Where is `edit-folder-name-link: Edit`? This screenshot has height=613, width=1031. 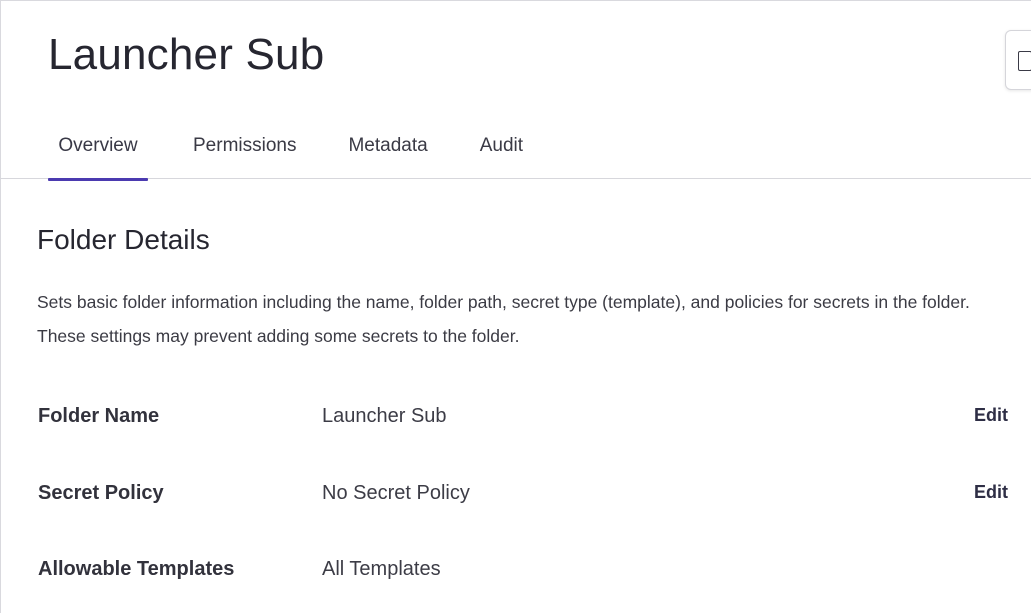
edit-folder-name-link: Edit is located at coordinates (991, 415).